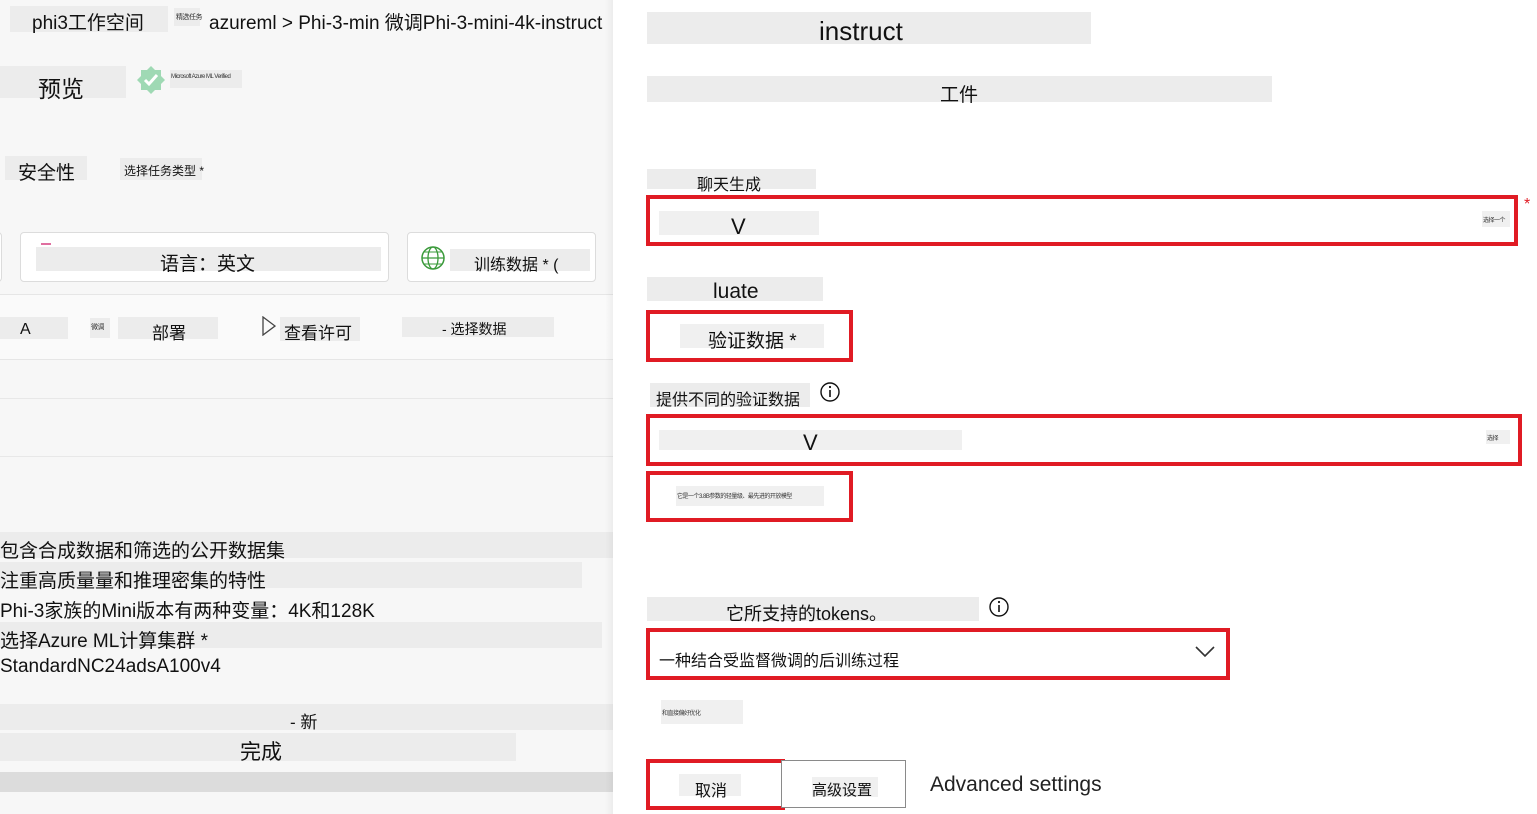 This screenshot has height=814, width=1537. I want to click on validation-data-label: 验证数据 *, so click(752, 341).